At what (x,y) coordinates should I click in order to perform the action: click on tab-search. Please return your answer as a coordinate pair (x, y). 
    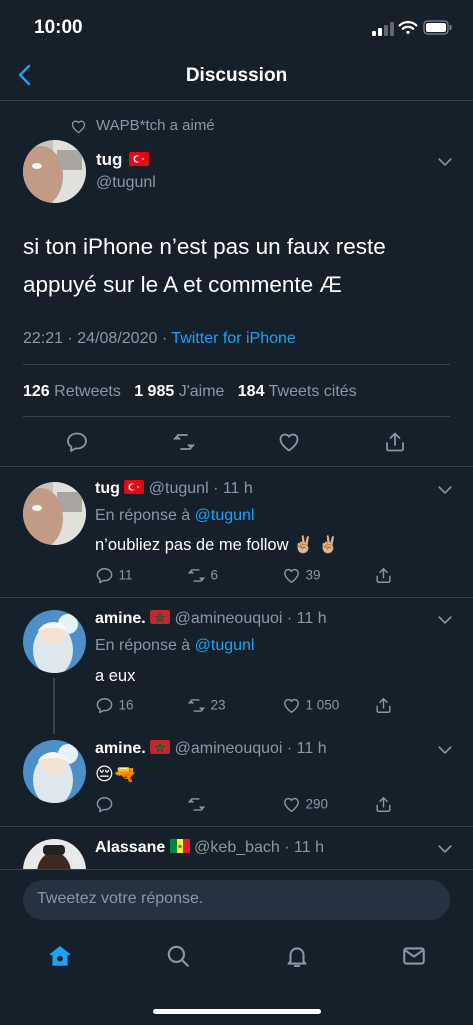
    Looking at the image, I should click on (178, 956).